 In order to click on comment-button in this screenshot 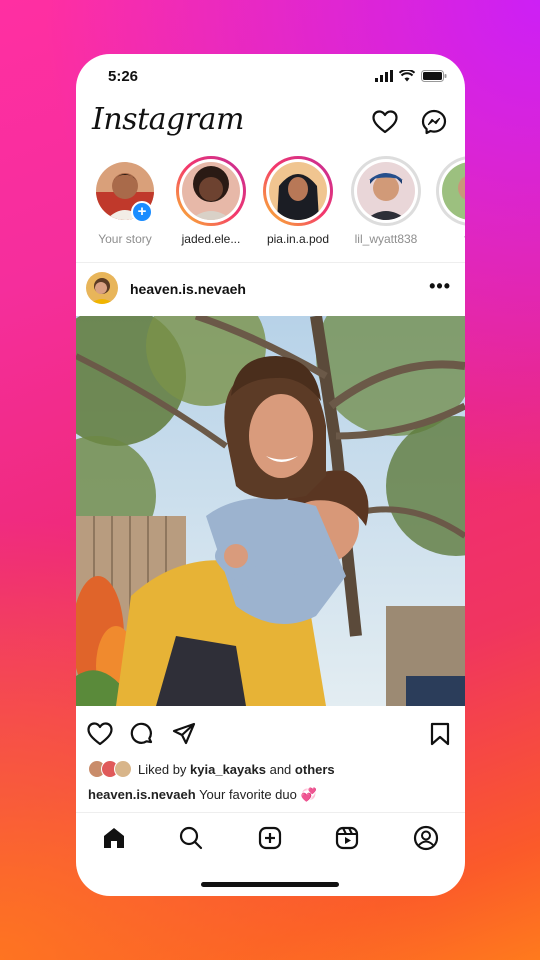, I will do `click(142, 734)`.